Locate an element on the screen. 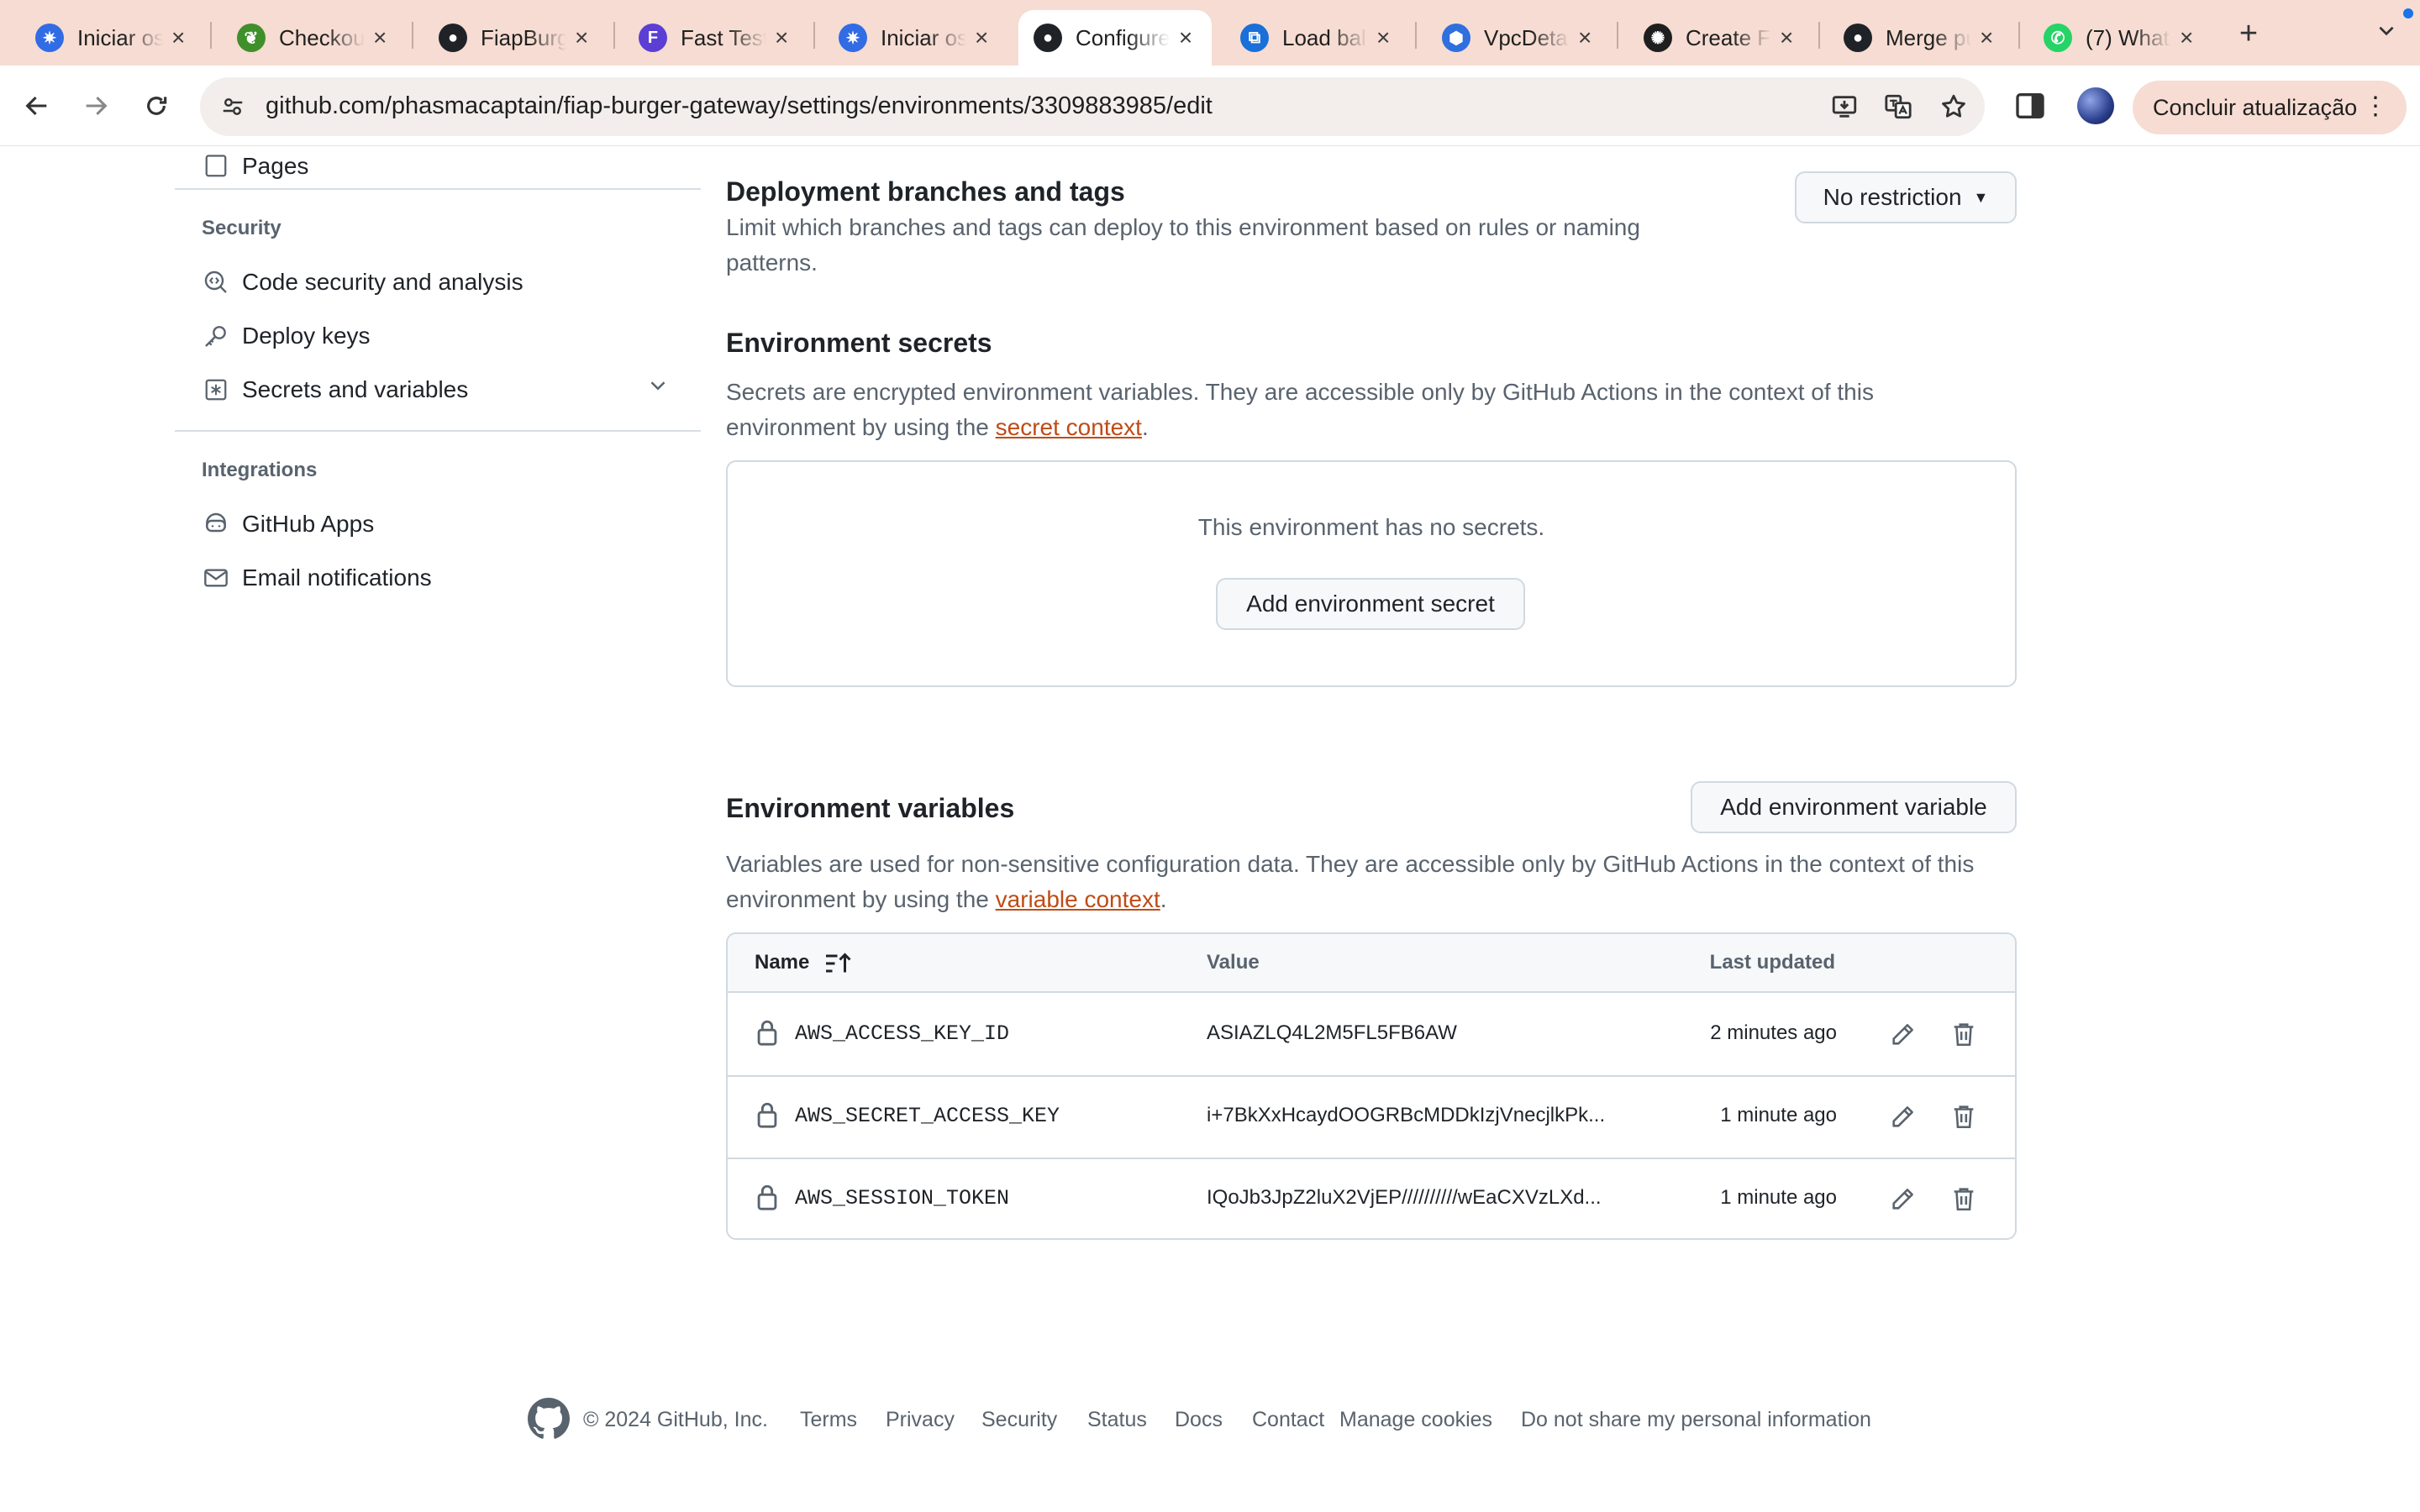  secret-context-link: secret context is located at coordinates (1069, 427).